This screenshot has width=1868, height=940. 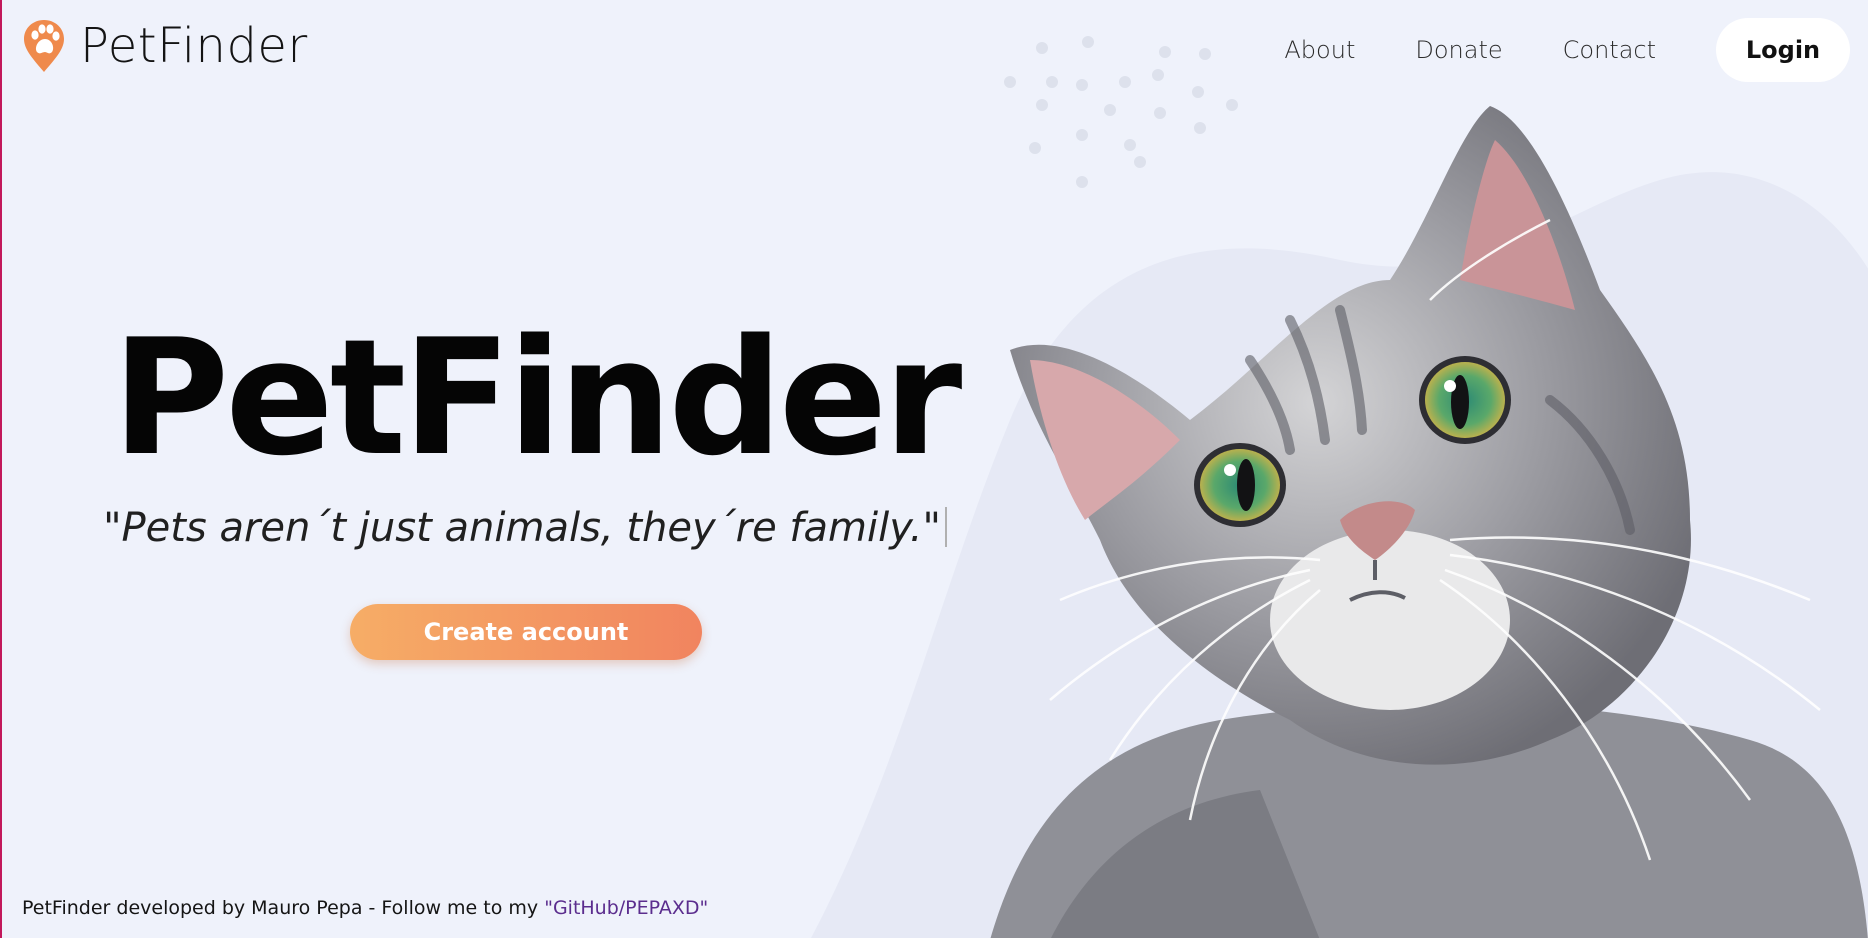 What do you see at coordinates (1, 470) in the screenshot?
I see `page-edge-line` at bounding box center [1, 470].